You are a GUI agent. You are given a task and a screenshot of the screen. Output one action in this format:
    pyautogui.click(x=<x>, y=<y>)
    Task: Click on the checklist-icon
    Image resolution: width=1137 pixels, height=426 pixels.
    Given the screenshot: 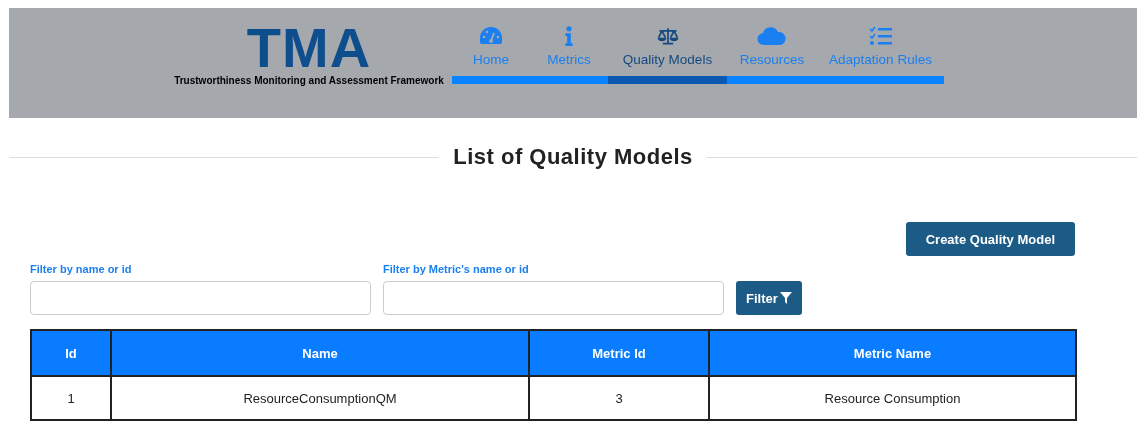 What is the action you would take?
    pyautogui.click(x=880, y=36)
    